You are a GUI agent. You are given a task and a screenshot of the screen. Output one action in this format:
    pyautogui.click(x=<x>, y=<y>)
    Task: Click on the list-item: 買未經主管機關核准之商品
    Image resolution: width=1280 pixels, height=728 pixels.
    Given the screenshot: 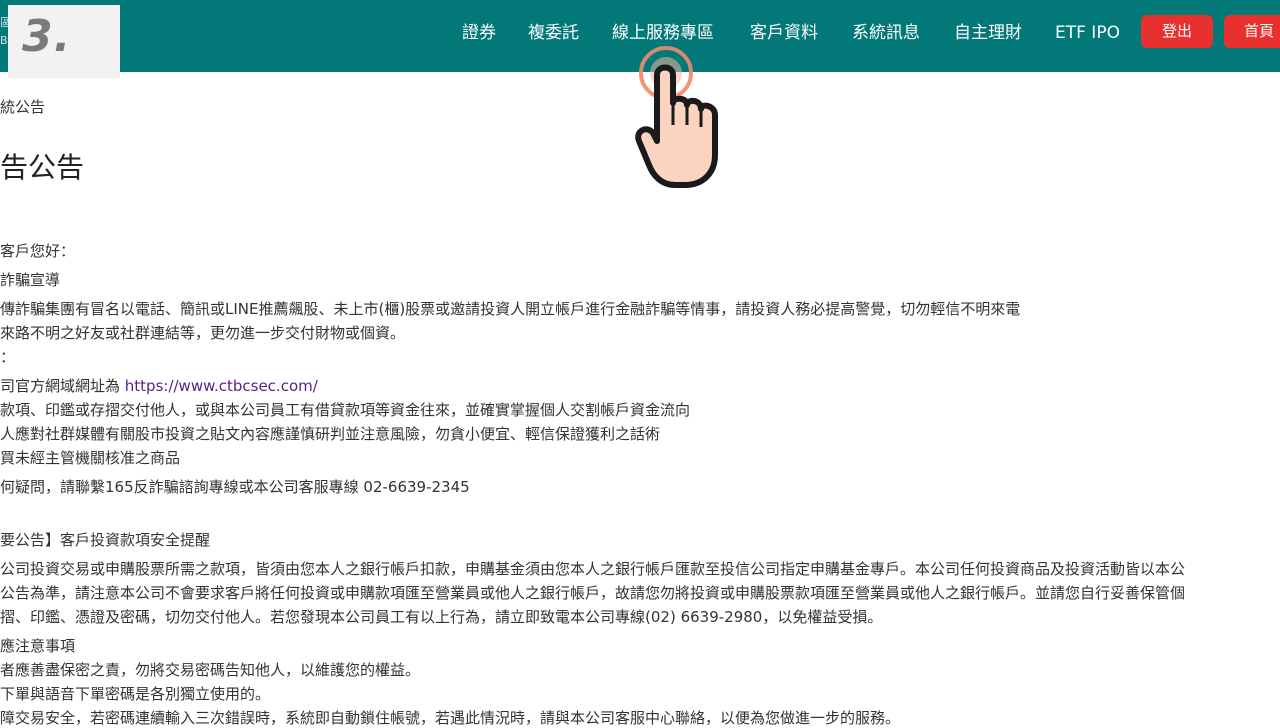 What is the action you would take?
    pyautogui.click(x=90, y=458)
    